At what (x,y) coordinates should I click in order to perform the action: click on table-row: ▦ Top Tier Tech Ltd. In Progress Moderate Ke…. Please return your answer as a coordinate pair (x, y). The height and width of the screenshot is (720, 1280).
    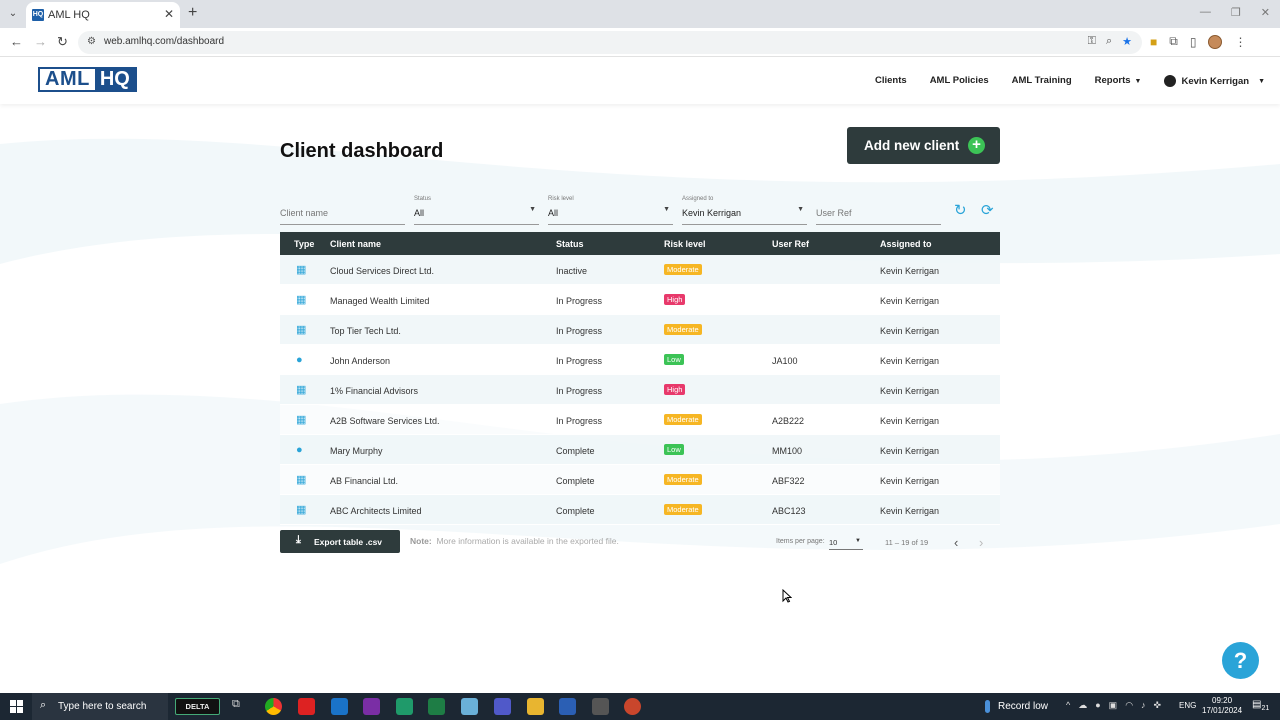
    Looking at the image, I should click on (640, 330).